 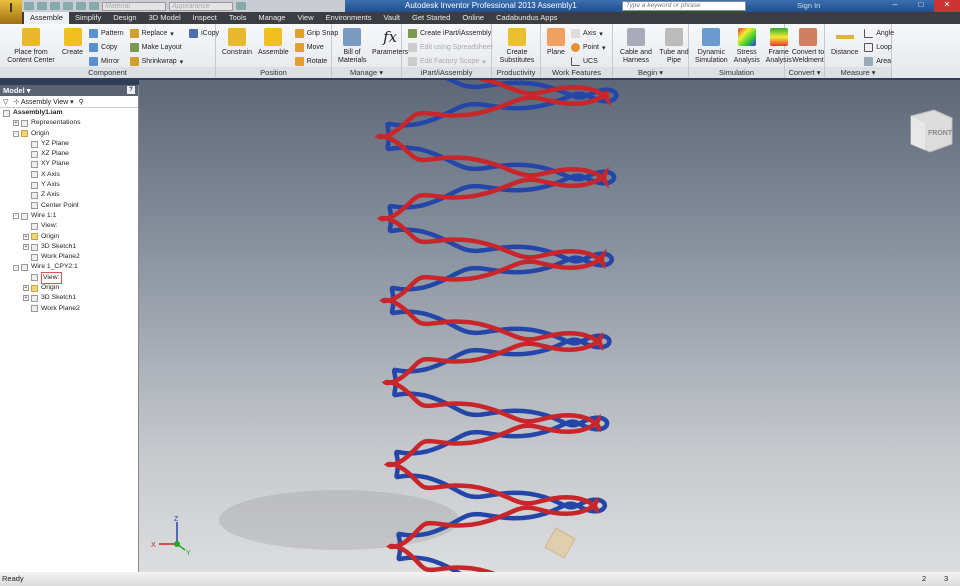 What do you see at coordinates (390, 37) in the screenshot?
I see `fx-icon: fx` at bounding box center [390, 37].